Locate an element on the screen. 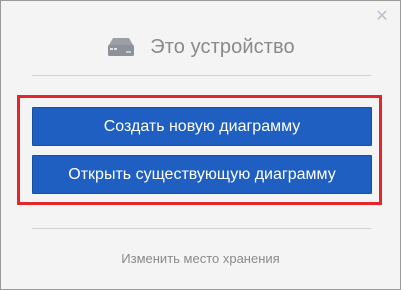 This screenshot has width=401, height=290. dialog-header: Это устройство is located at coordinates (200, 47).